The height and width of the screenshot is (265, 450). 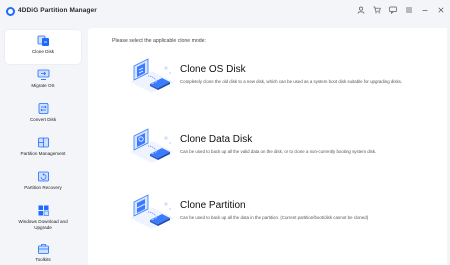 What do you see at coordinates (213, 205) in the screenshot?
I see `card-title: Clone Partition` at bounding box center [213, 205].